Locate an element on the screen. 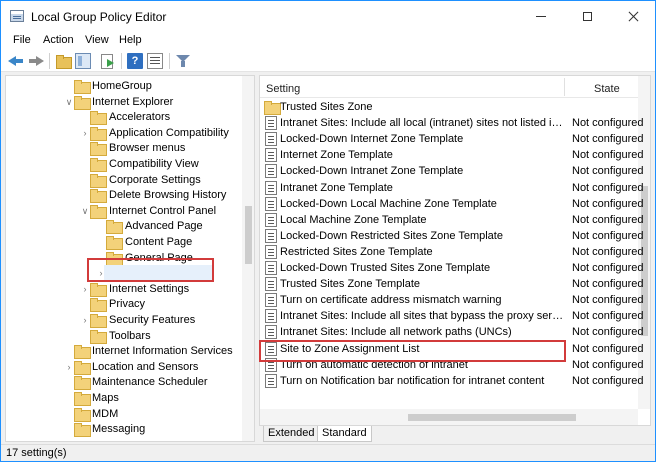 This screenshot has height=462, width=656. policy-row: Internet Zone Template Not configured is located at coordinates (452, 155).